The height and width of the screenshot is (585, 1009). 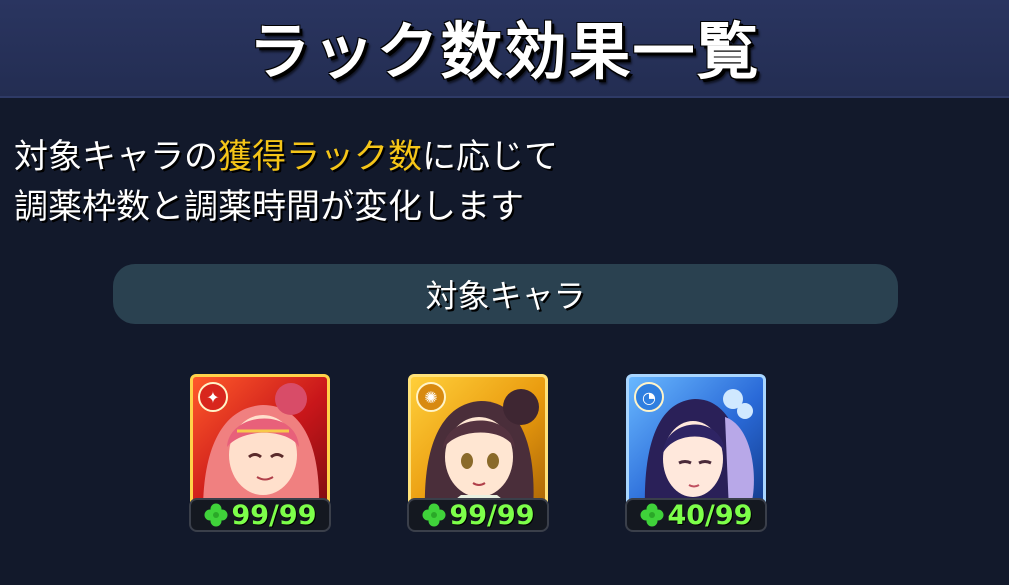 What do you see at coordinates (213, 397) in the screenshot?
I see `fire-element-icon: ✦` at bounding box center [213, 397].